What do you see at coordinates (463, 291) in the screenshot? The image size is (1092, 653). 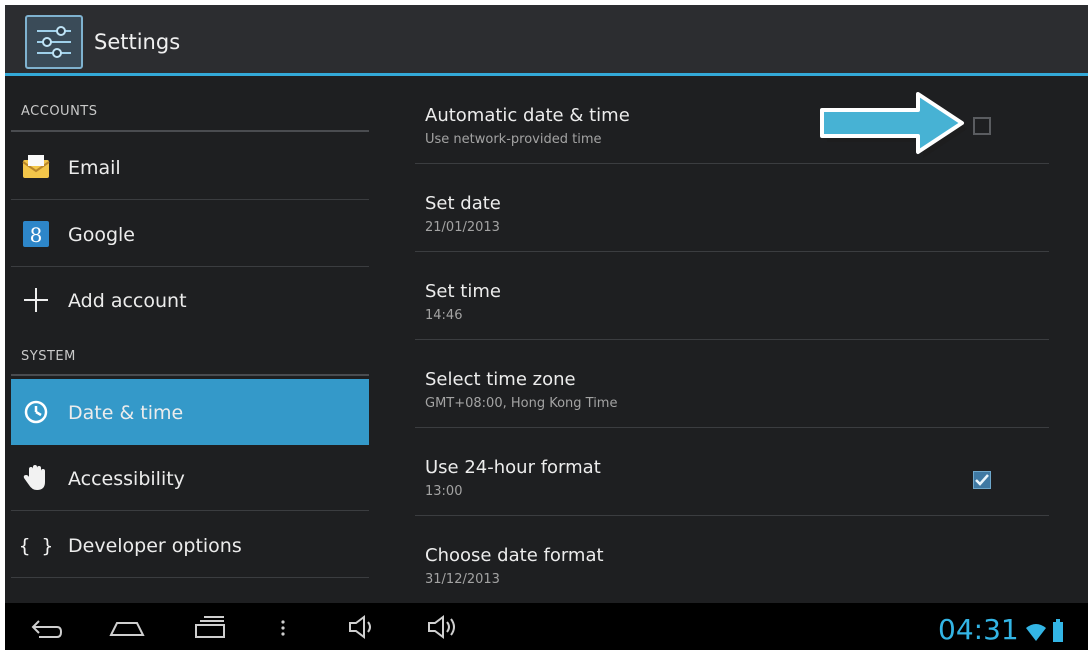 I see `setting-title: Set time` at bounding box center [463, 291].